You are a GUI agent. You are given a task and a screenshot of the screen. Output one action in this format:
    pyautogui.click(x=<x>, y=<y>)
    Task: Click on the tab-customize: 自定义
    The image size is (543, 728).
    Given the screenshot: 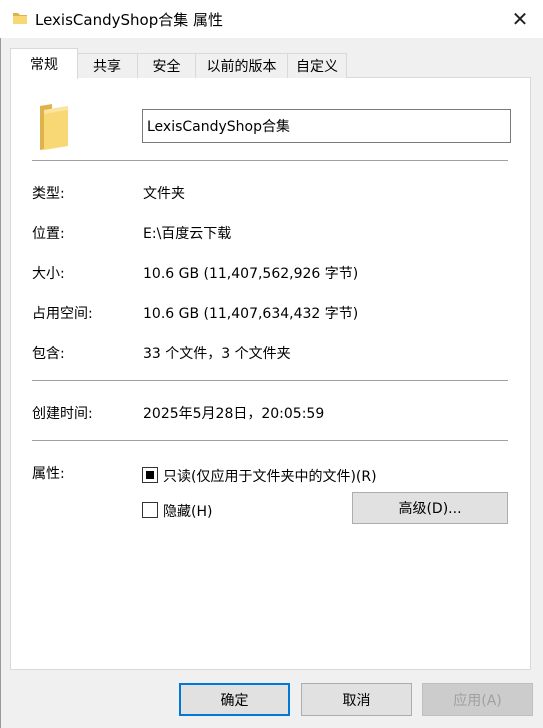 What is the action you would take?
    pyautogui.click(x=317, y=65)
    